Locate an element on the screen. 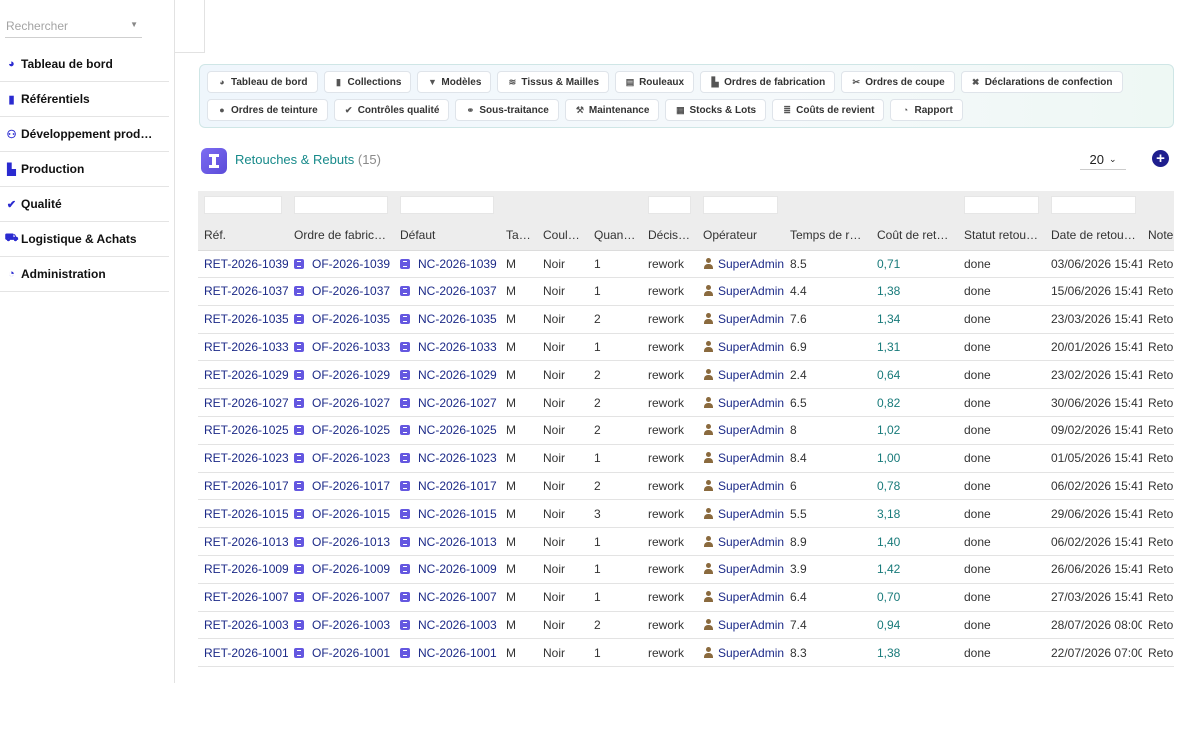 This screenshot has width=1200, height=743. table-cell: OF-2026-1017 is located at coordinates (341, 486).